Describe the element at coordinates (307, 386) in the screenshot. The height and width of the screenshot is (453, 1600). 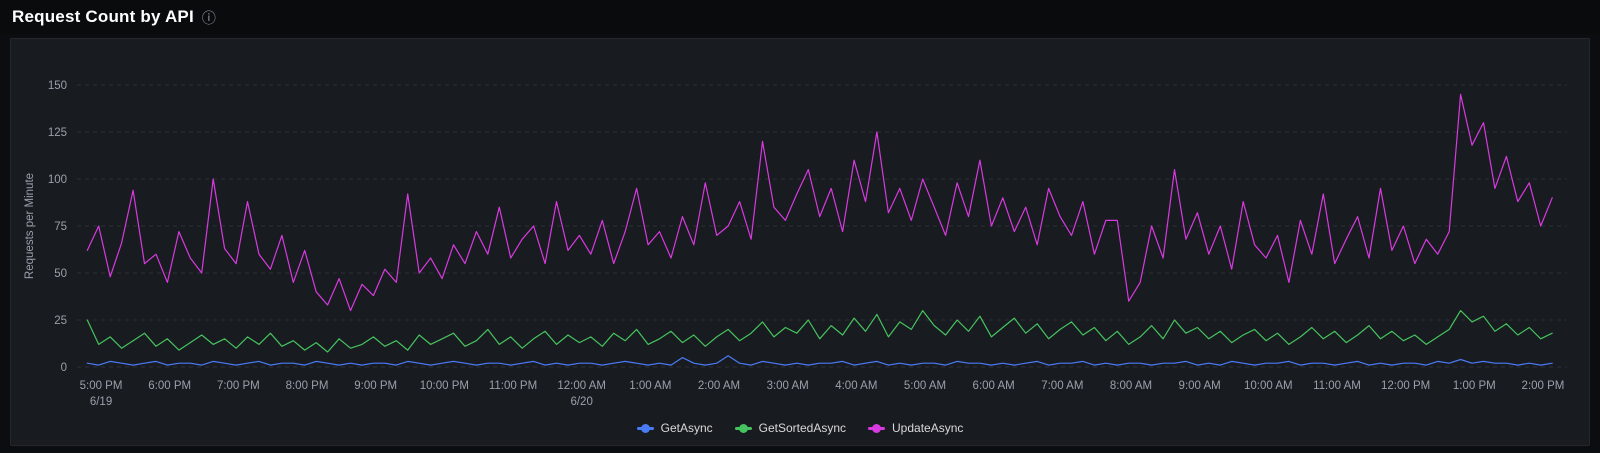
I see `x-tick-label: 8:00 PM` at that location.